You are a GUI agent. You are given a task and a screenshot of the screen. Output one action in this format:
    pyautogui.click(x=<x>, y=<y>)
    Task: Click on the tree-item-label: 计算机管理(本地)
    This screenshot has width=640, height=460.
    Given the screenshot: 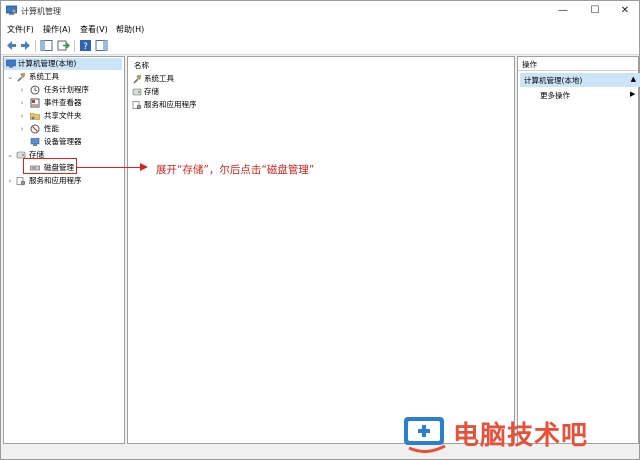 What is the action you would take?
    pyautogui.click(x=47, y=63)
    